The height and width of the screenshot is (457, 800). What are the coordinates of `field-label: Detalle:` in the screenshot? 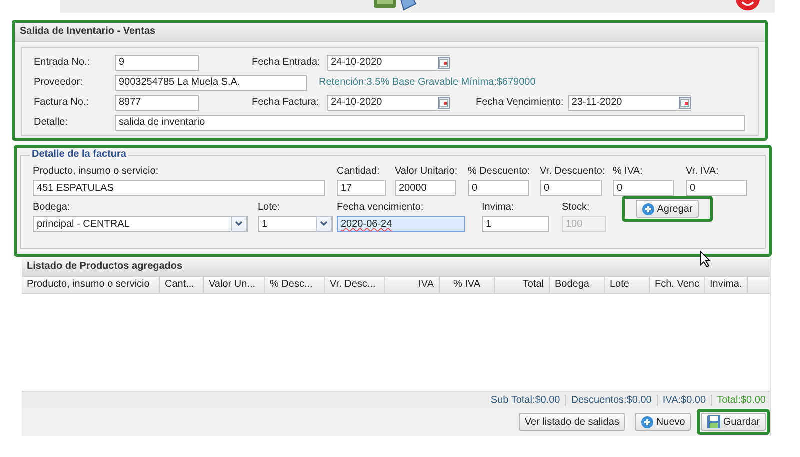 It's located at (51, 122).